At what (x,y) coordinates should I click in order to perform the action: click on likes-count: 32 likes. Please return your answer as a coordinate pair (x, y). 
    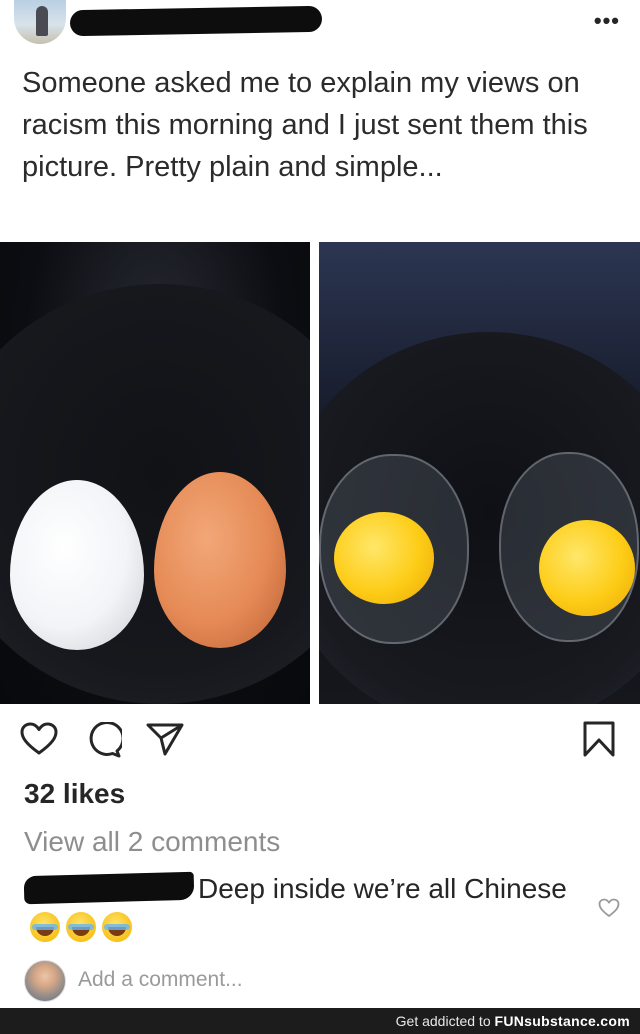
    Looking at the image, I should click on (74, 794).